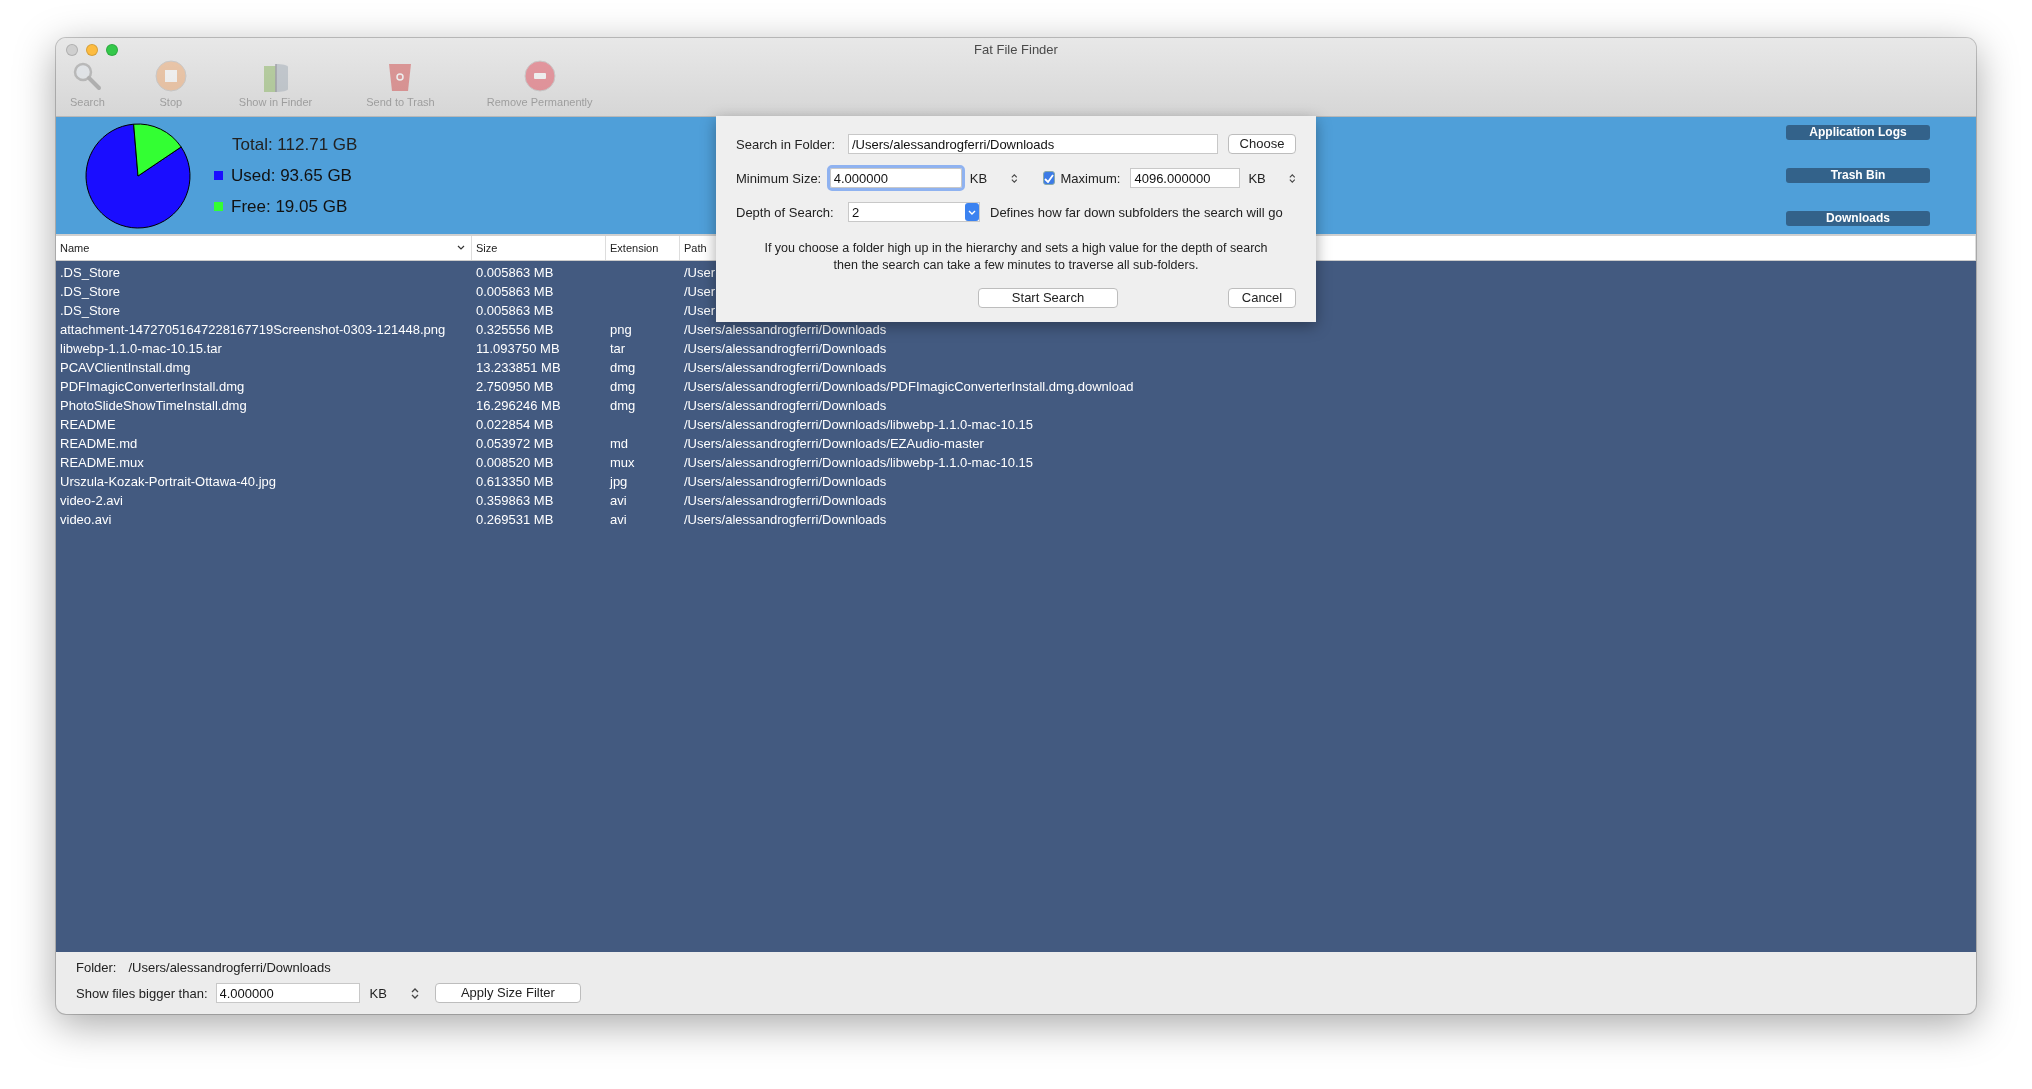  What do you see at coordinates (295, 144) in the screenshot?
I see `total-label: Total: 112.71 GB` at bounding box center [295, 144].